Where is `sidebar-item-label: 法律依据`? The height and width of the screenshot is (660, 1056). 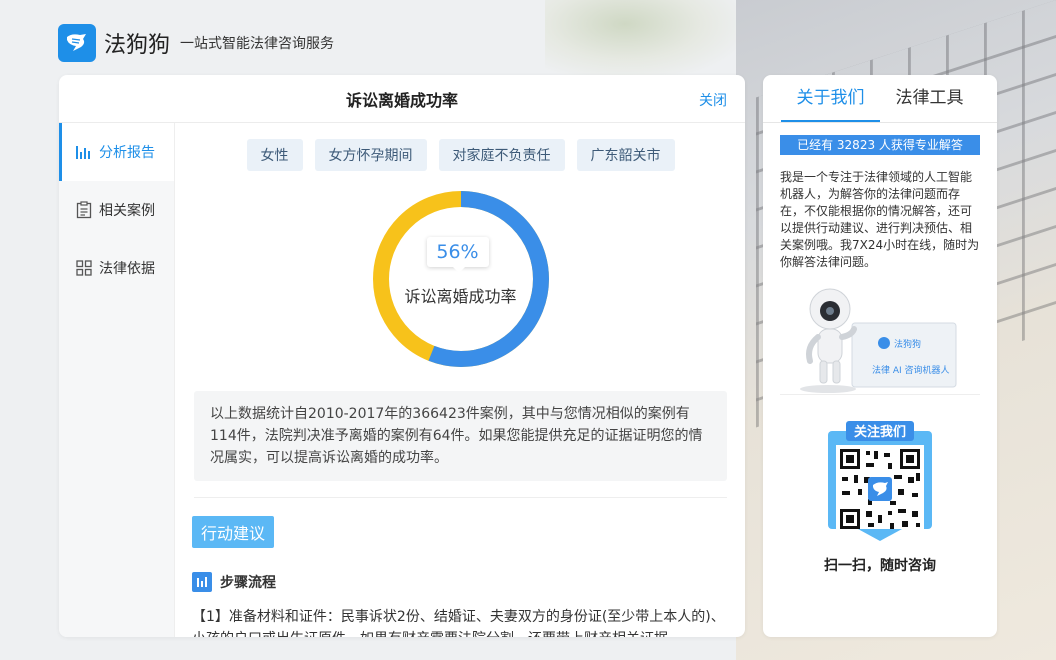 sidebar-item-label: 法律依据 is located at coordinates (127, 269).